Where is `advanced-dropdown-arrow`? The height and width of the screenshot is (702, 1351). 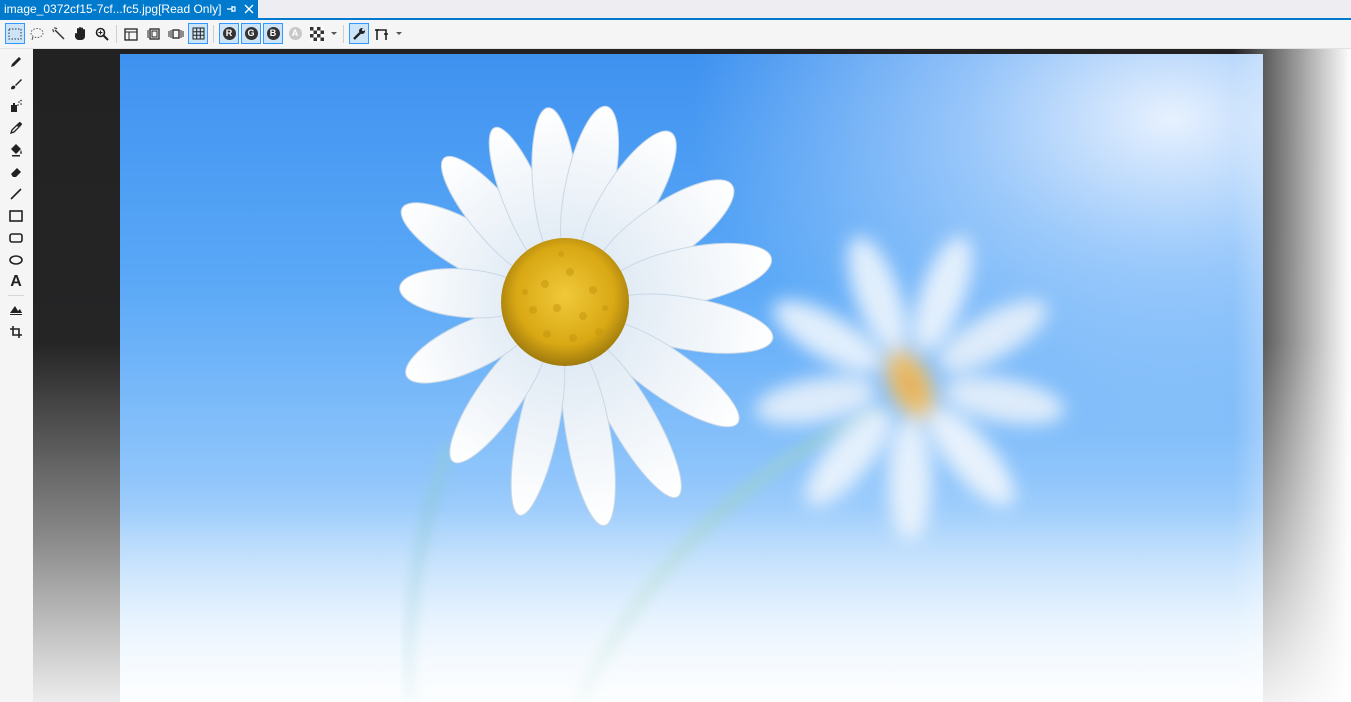
advanced-dropdown-arrow is located at coordinates (399, 33).